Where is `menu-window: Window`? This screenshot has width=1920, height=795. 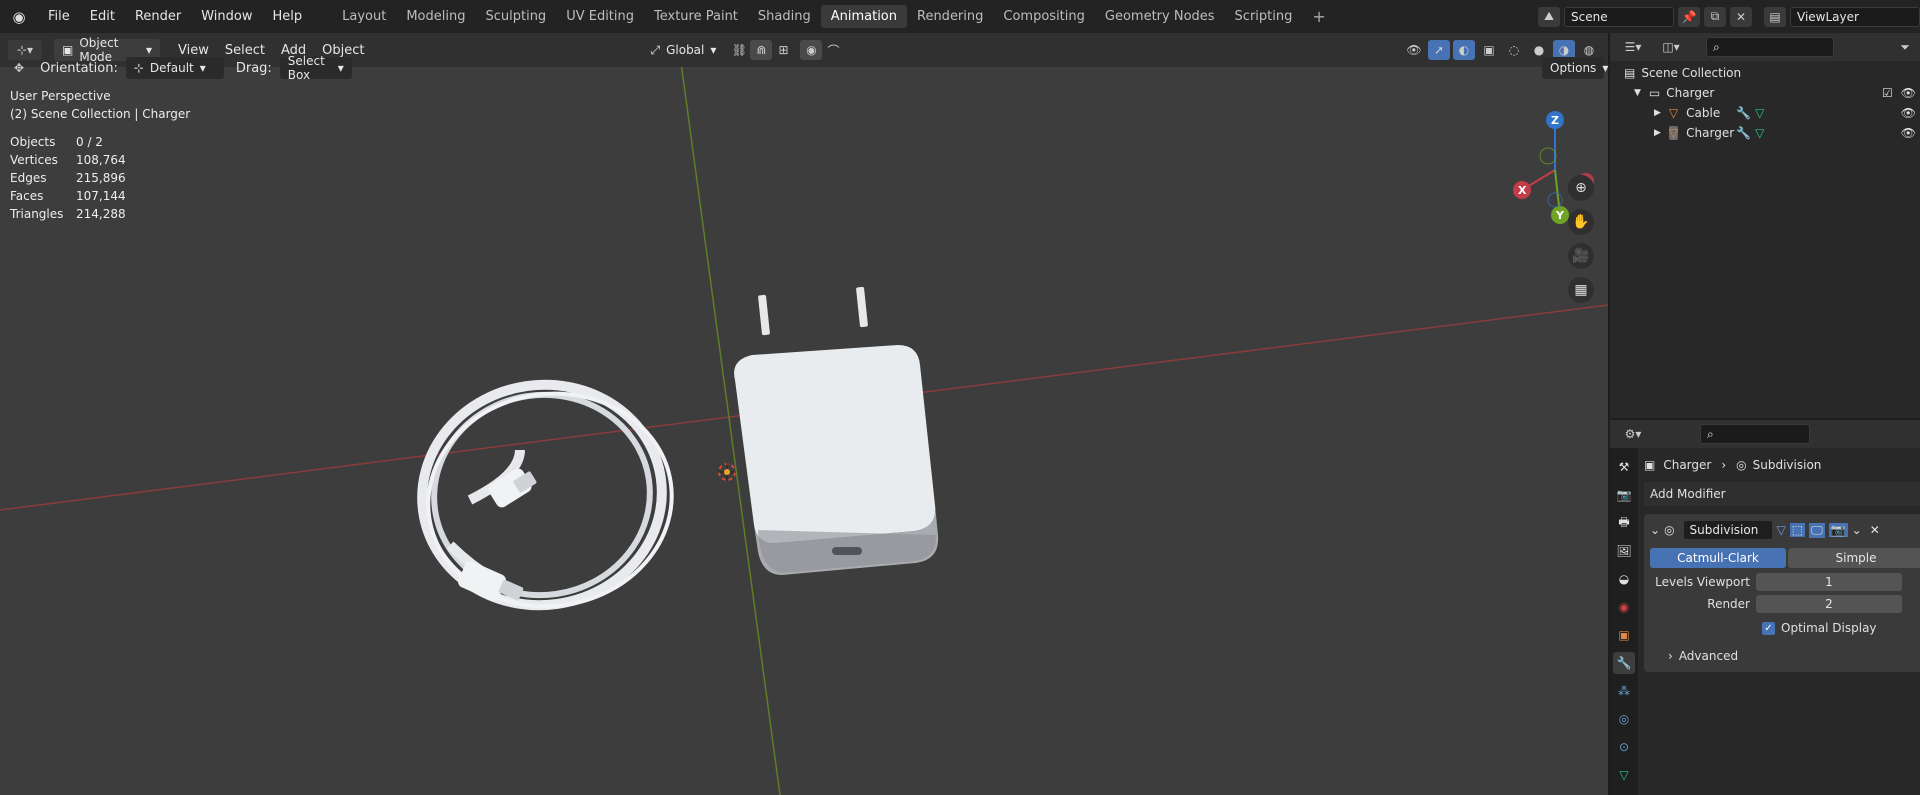 menu-window: Window is located at coordinates (226, 16).